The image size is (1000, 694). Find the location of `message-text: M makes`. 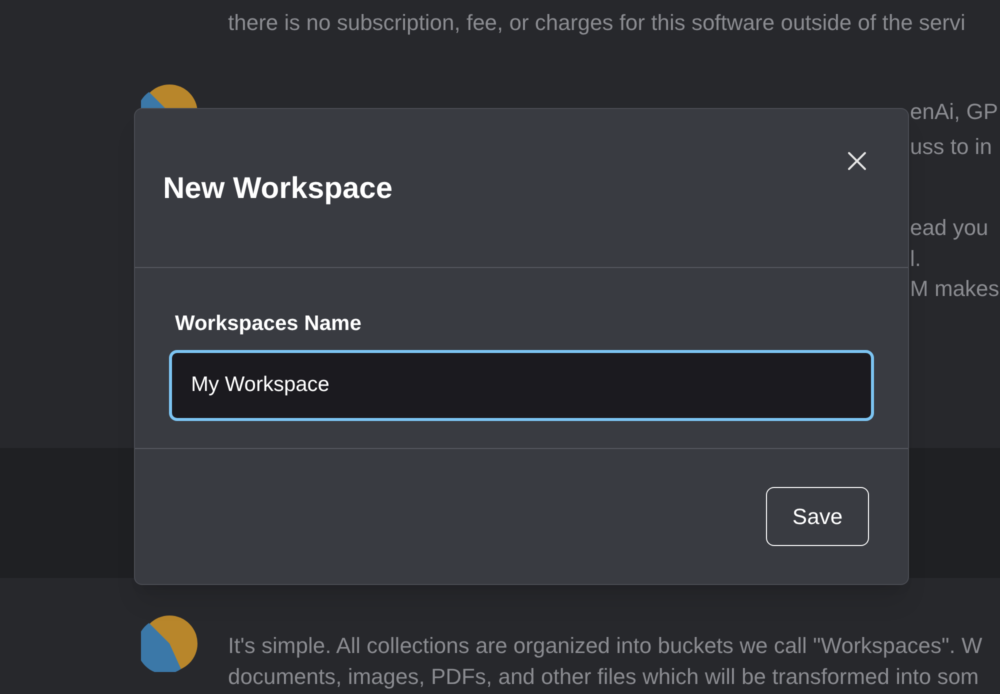

message-text: M makes is located at coordinates (955, 289).